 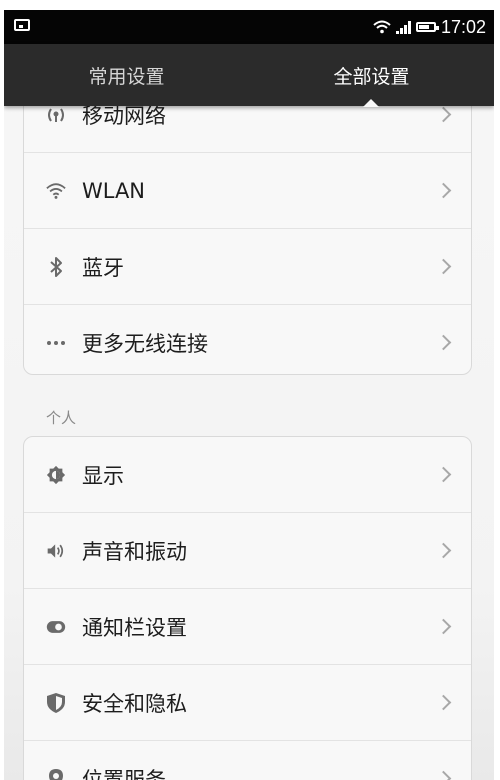 I want to click on tab-common-settings: 常用设置, so click(x=126, y=75).